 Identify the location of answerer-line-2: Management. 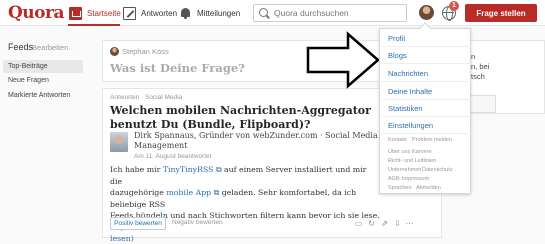
(161, 145).